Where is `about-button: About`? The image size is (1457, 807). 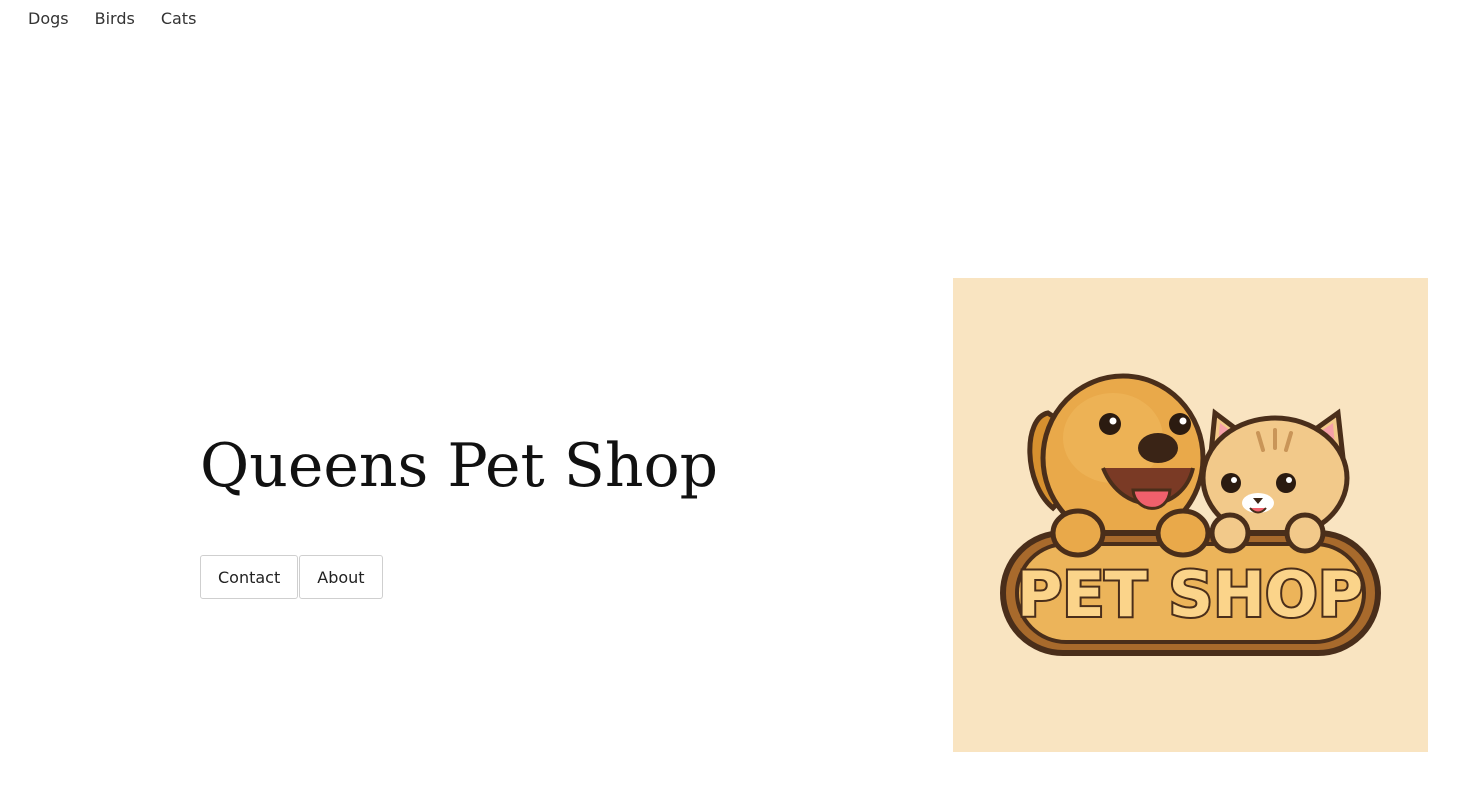 about-button: About is located at coordinates (341, 577).